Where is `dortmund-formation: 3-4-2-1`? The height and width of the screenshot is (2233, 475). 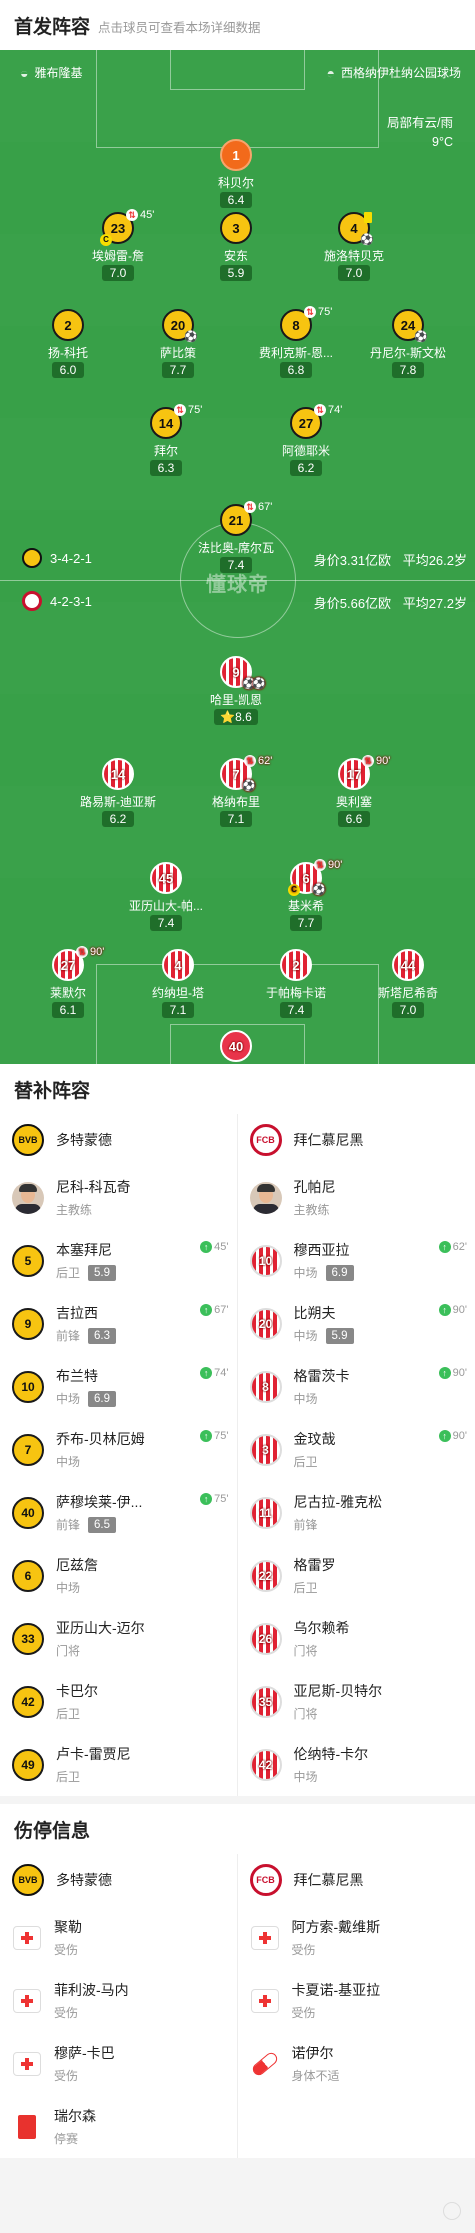
dortmund-formation: 3-4-2-1 is located at coordinates (71, 558).